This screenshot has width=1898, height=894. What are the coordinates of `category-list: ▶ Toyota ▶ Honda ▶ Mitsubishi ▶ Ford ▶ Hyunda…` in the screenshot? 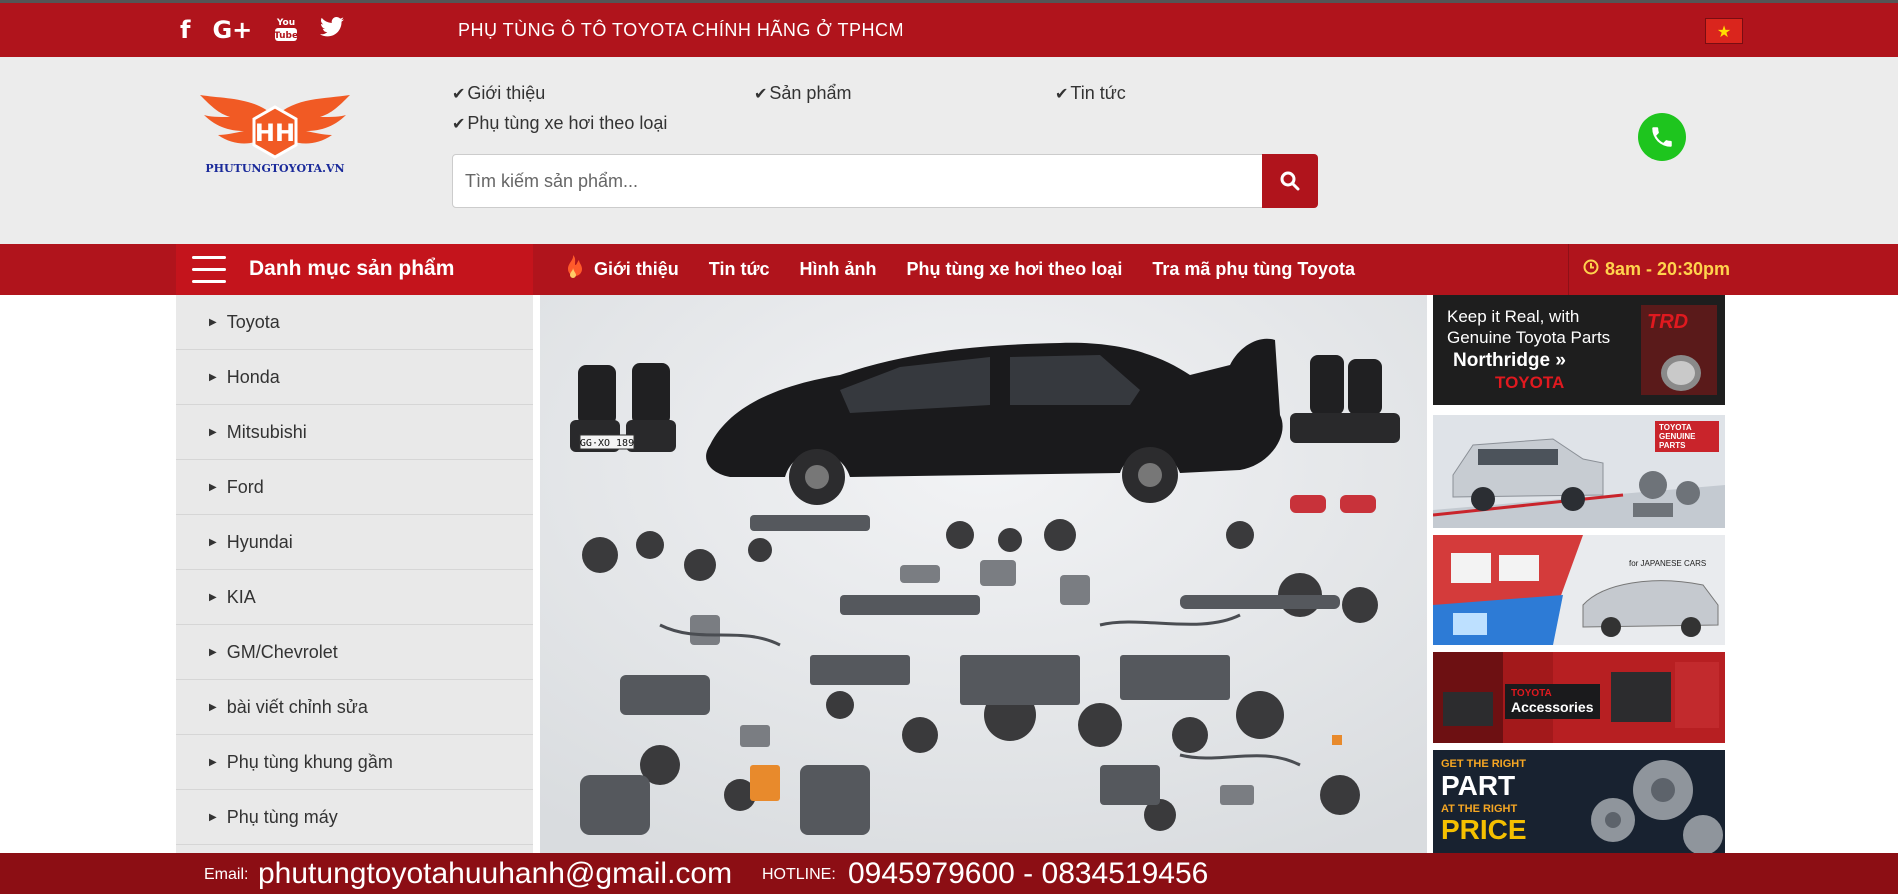 It's located at (354, 574).